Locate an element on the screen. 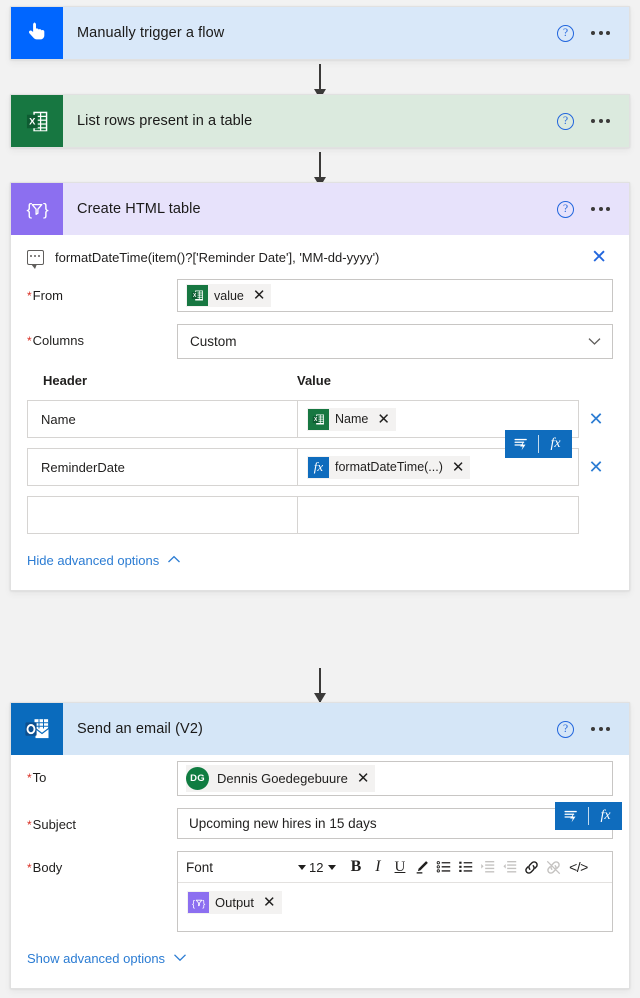 This screenshot has height=998, width=640. rich-text-editor: Font 12 B I U </> {} Output ✕ is located at coordinates (395, 891).